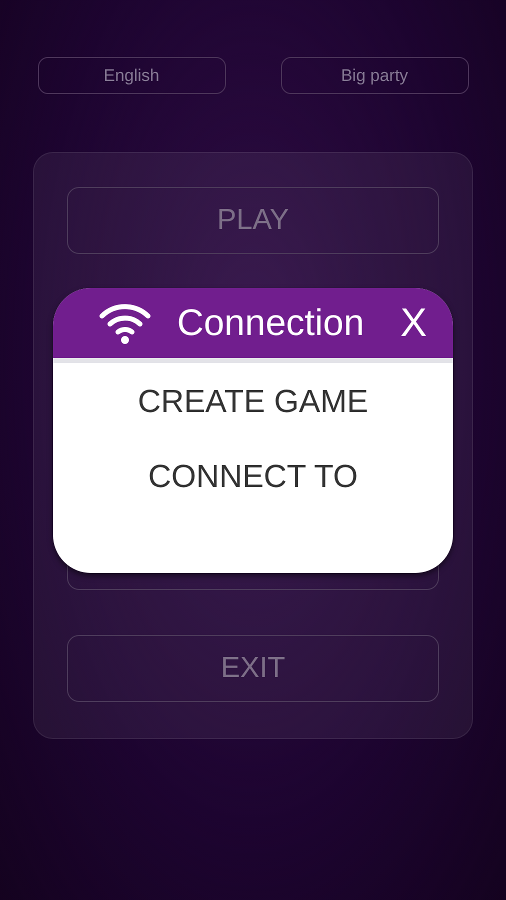  Describe the element at coordinates (270, 323) in the screenshot. I see `dialog-title: Connection` at that location.